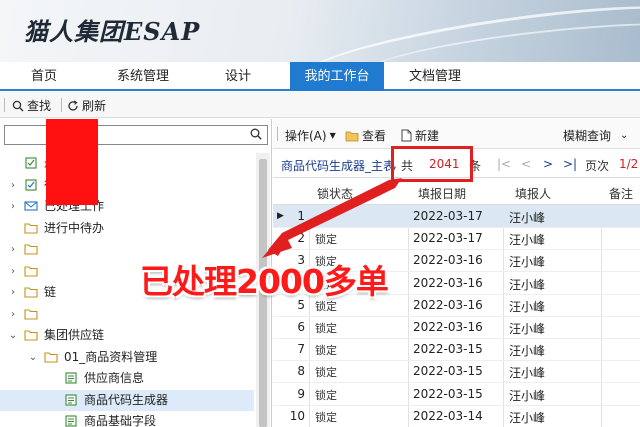  Describe the element at coordinates (456, 134) in the screenshot. I see `content-toolbar: 操作(A) ▼ 查看 新建 模糊查询 ⌄` at that location.